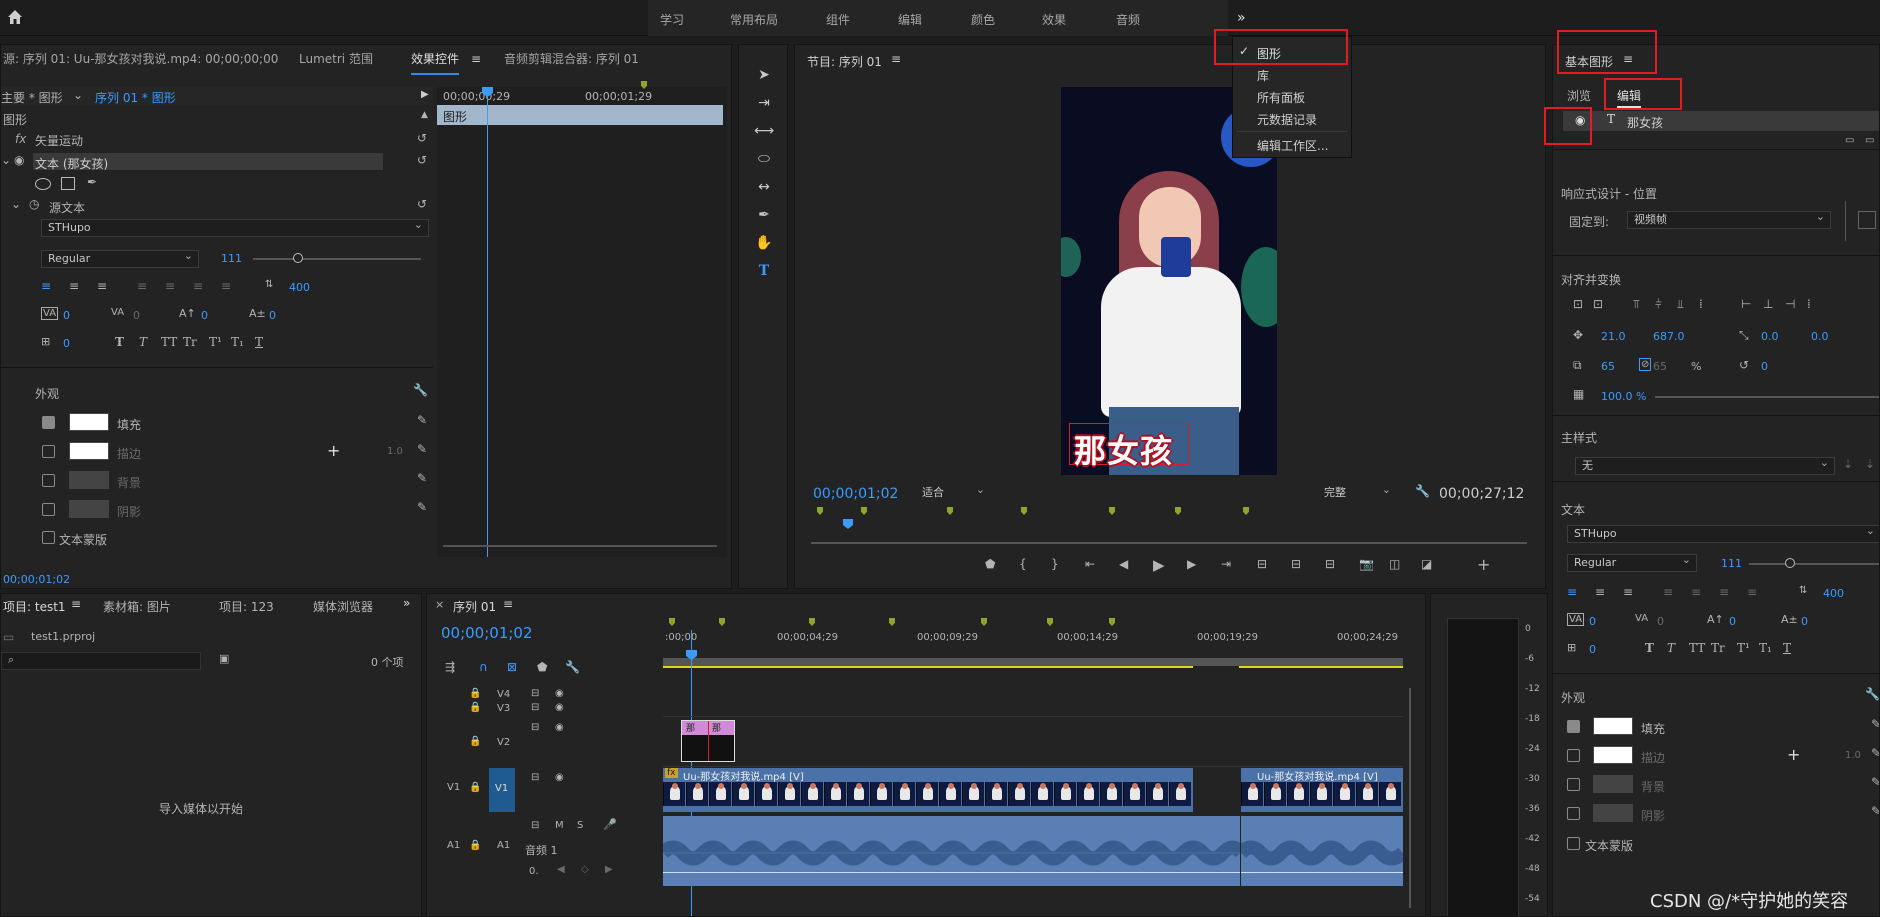 This screenshot has width=1880, height=917. What do you see at coordinates (226, 286) in the screenshot?
I see `justify-all-icon: ≡` at bounding box center [226, 286].